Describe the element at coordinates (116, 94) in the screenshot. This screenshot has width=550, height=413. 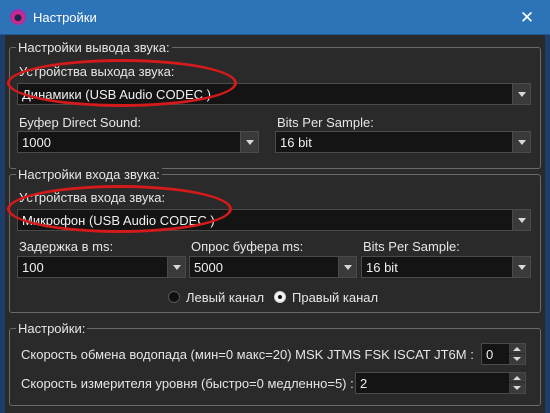
I see `output-device-value: Динамики (USB Audio CODEC )` at that location.